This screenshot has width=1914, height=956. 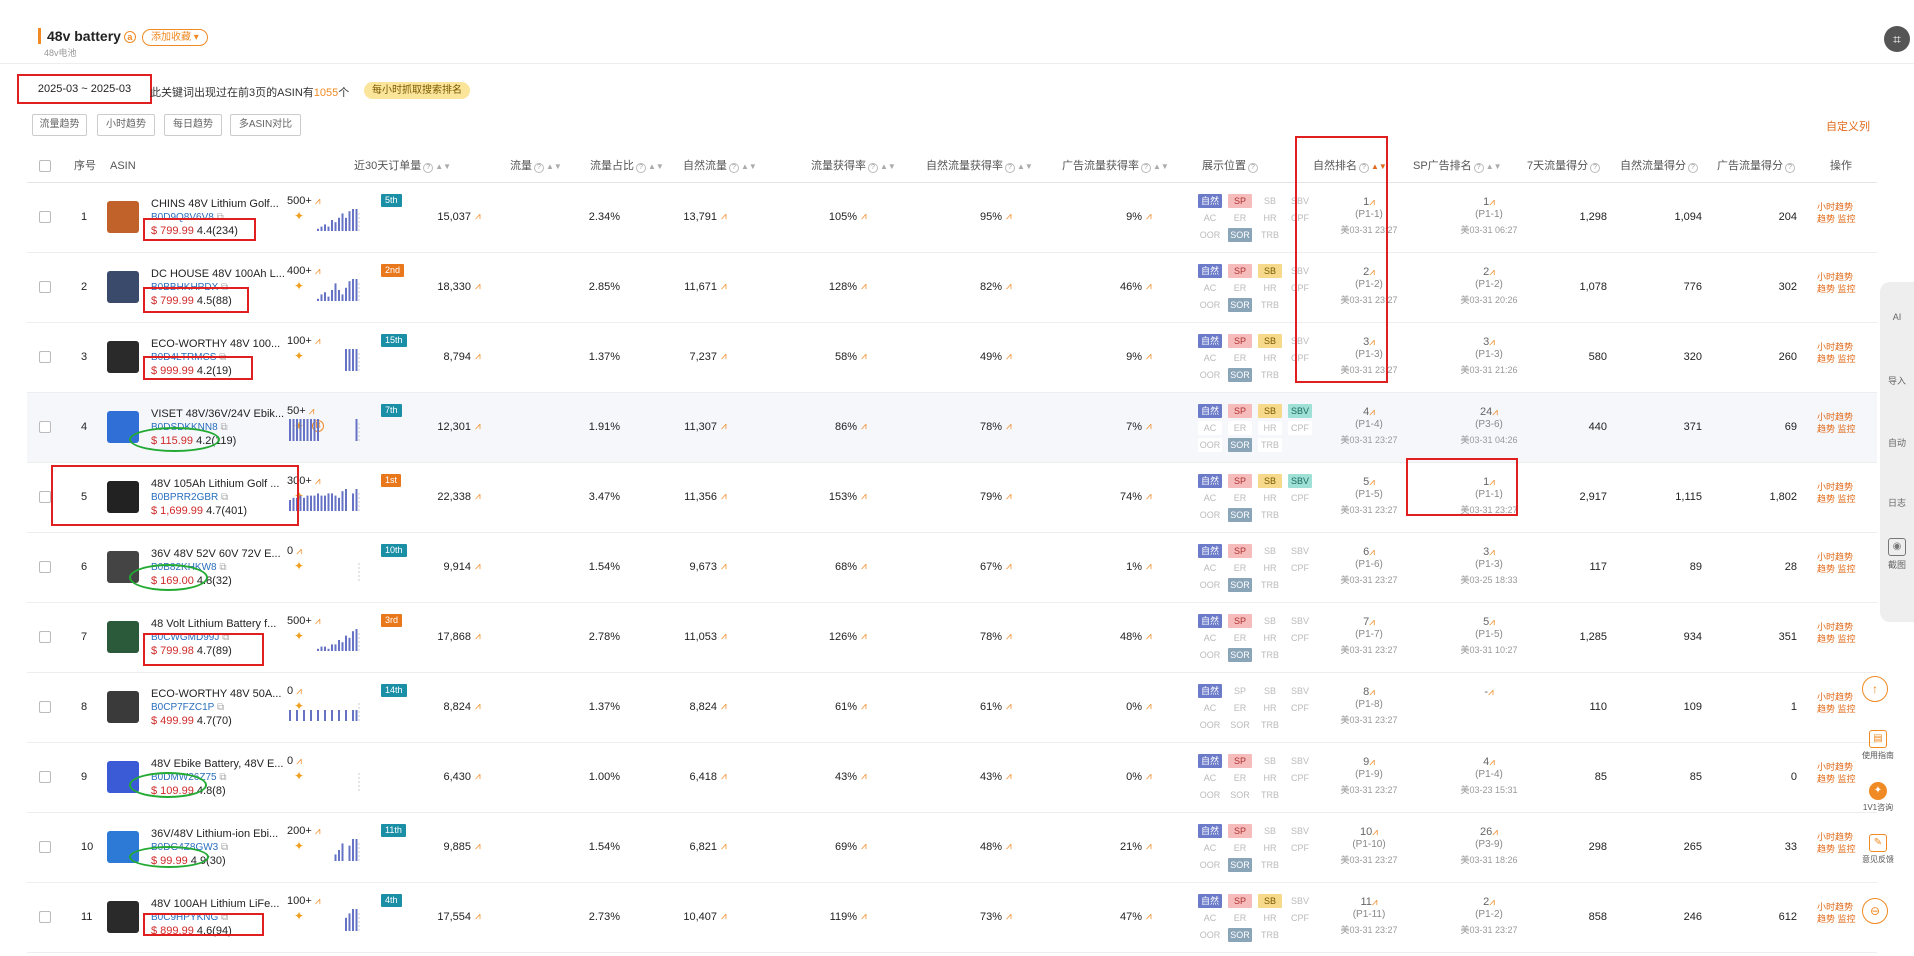 I want to click on traffic-trend-button: 流量趋势, so click(x=59, y=125).